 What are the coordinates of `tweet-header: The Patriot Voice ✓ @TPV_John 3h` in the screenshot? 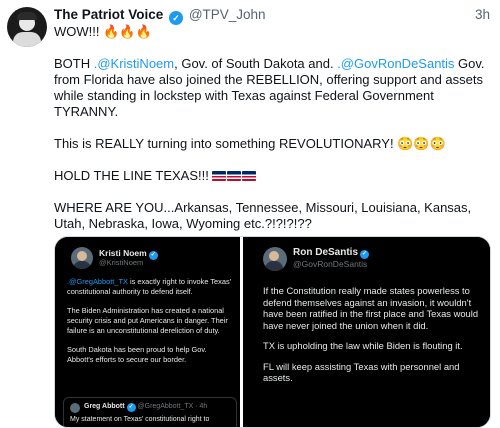 It's located at (272, 15).